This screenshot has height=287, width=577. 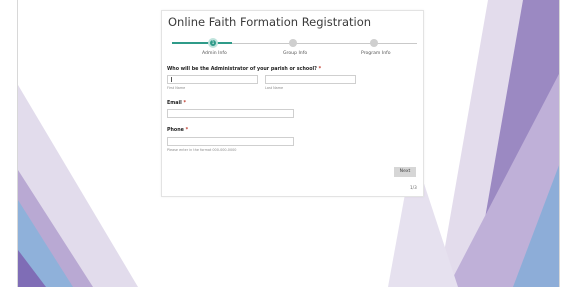 I want to click on last-name-input, so click(x=310, y=79).